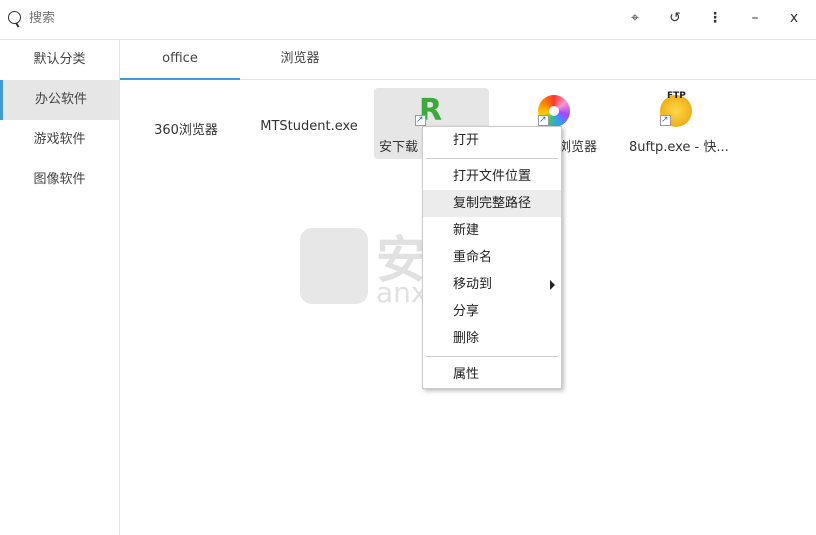 The image size is (816, 535). What do you see at coordinates (715, 18) in the screenshot?
I see `more-icon: ⋮` at bounding box center [715, 18].